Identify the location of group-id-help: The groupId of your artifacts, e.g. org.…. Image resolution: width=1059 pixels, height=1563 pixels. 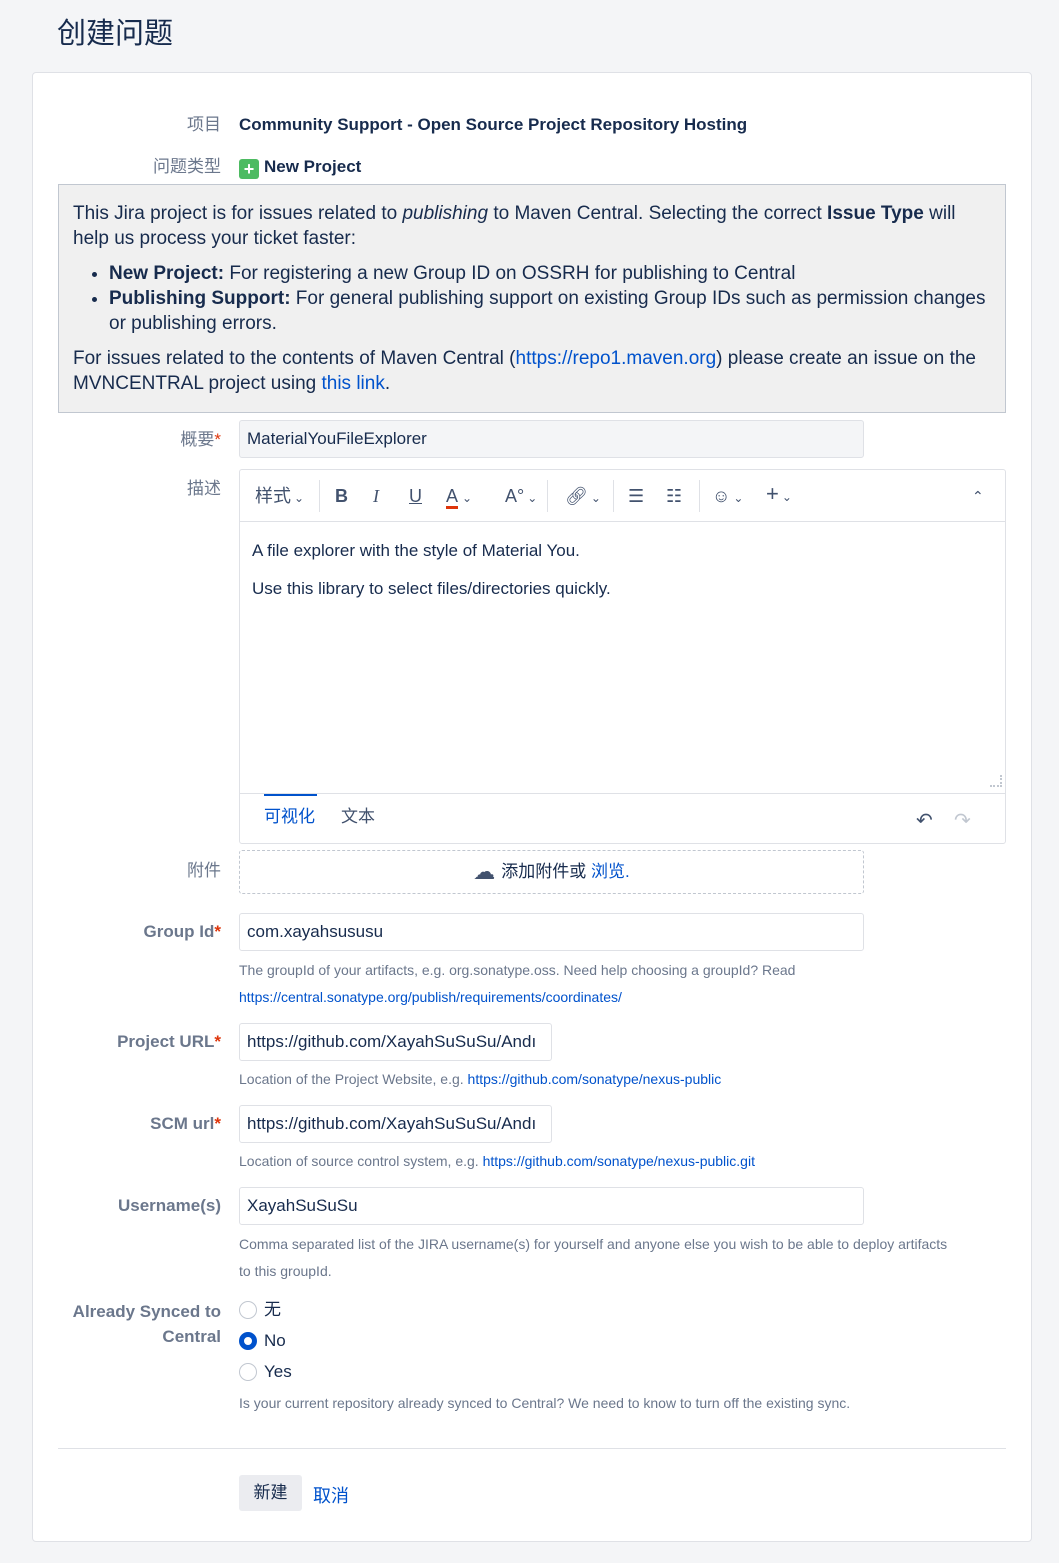
(517, 983).